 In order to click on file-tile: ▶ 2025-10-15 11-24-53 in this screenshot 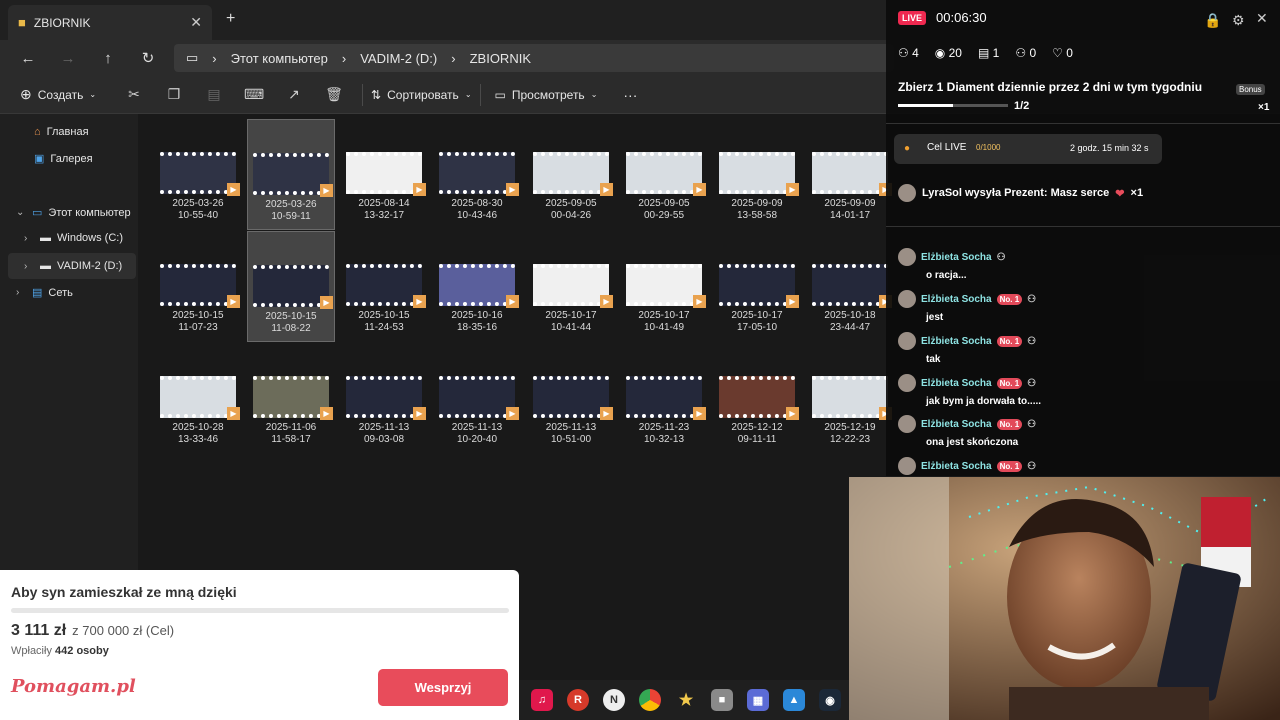, I will do `click(384, 299)`.